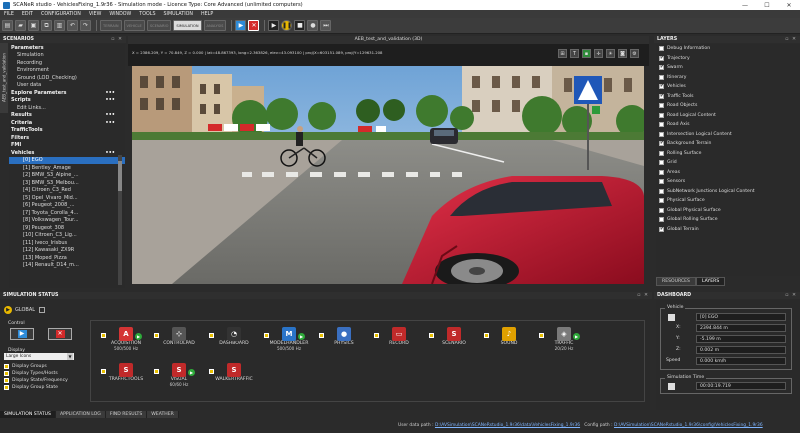 Image resolution: width=800 pixels, height=433 pixels. I want to click on tab-application-log: APPLICATION LOG, so click(80, 414).